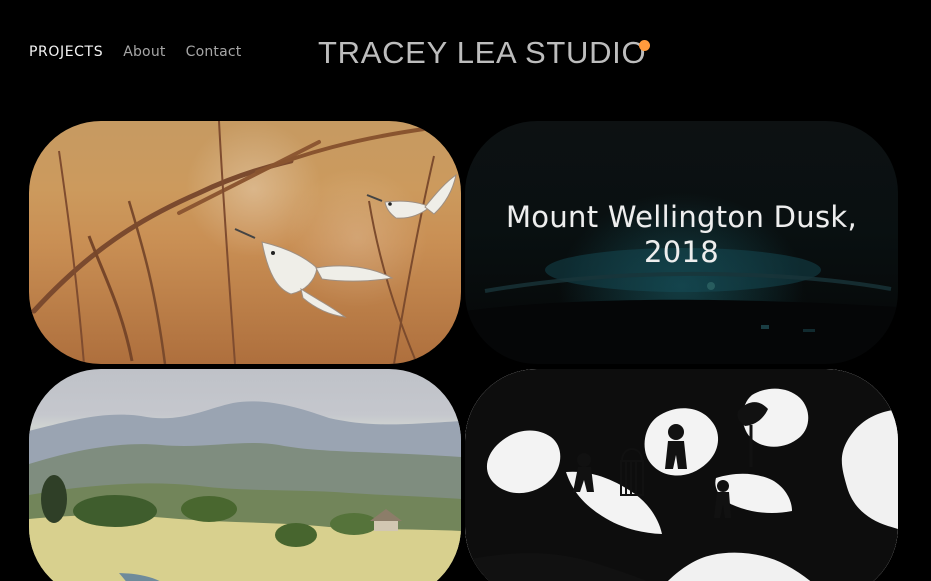 This screenshot has width=931, height=581. Describe the element at coordinates (645, 45) in the screenshot. I see `logo-accent-dot` at that location.